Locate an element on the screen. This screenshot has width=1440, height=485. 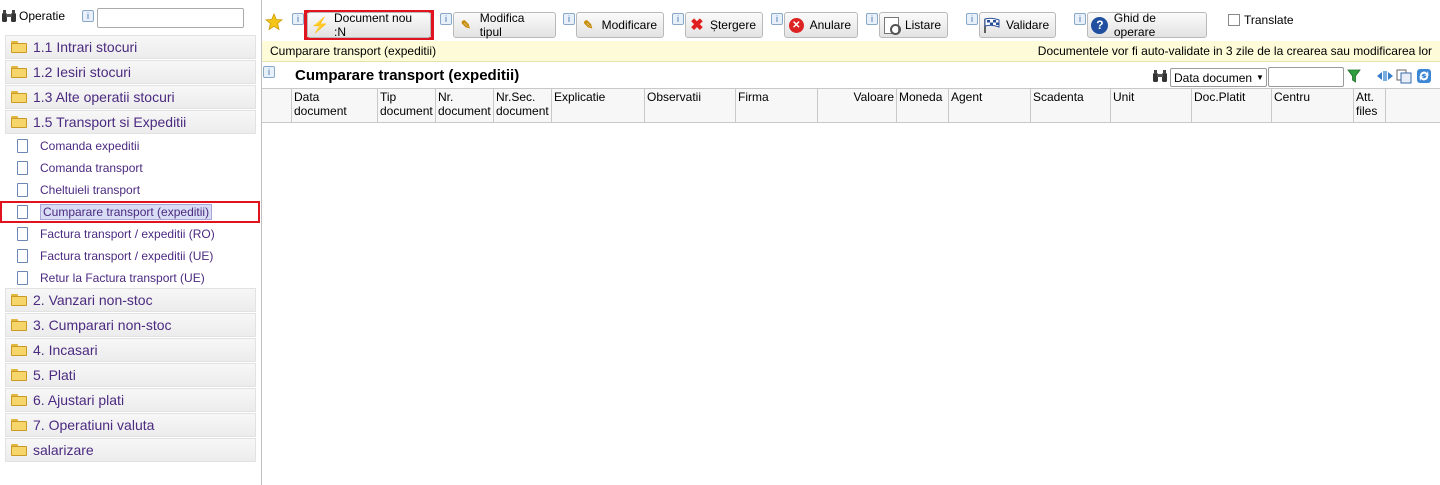
folder-item: salarizare is located at coordinates (130, 450).